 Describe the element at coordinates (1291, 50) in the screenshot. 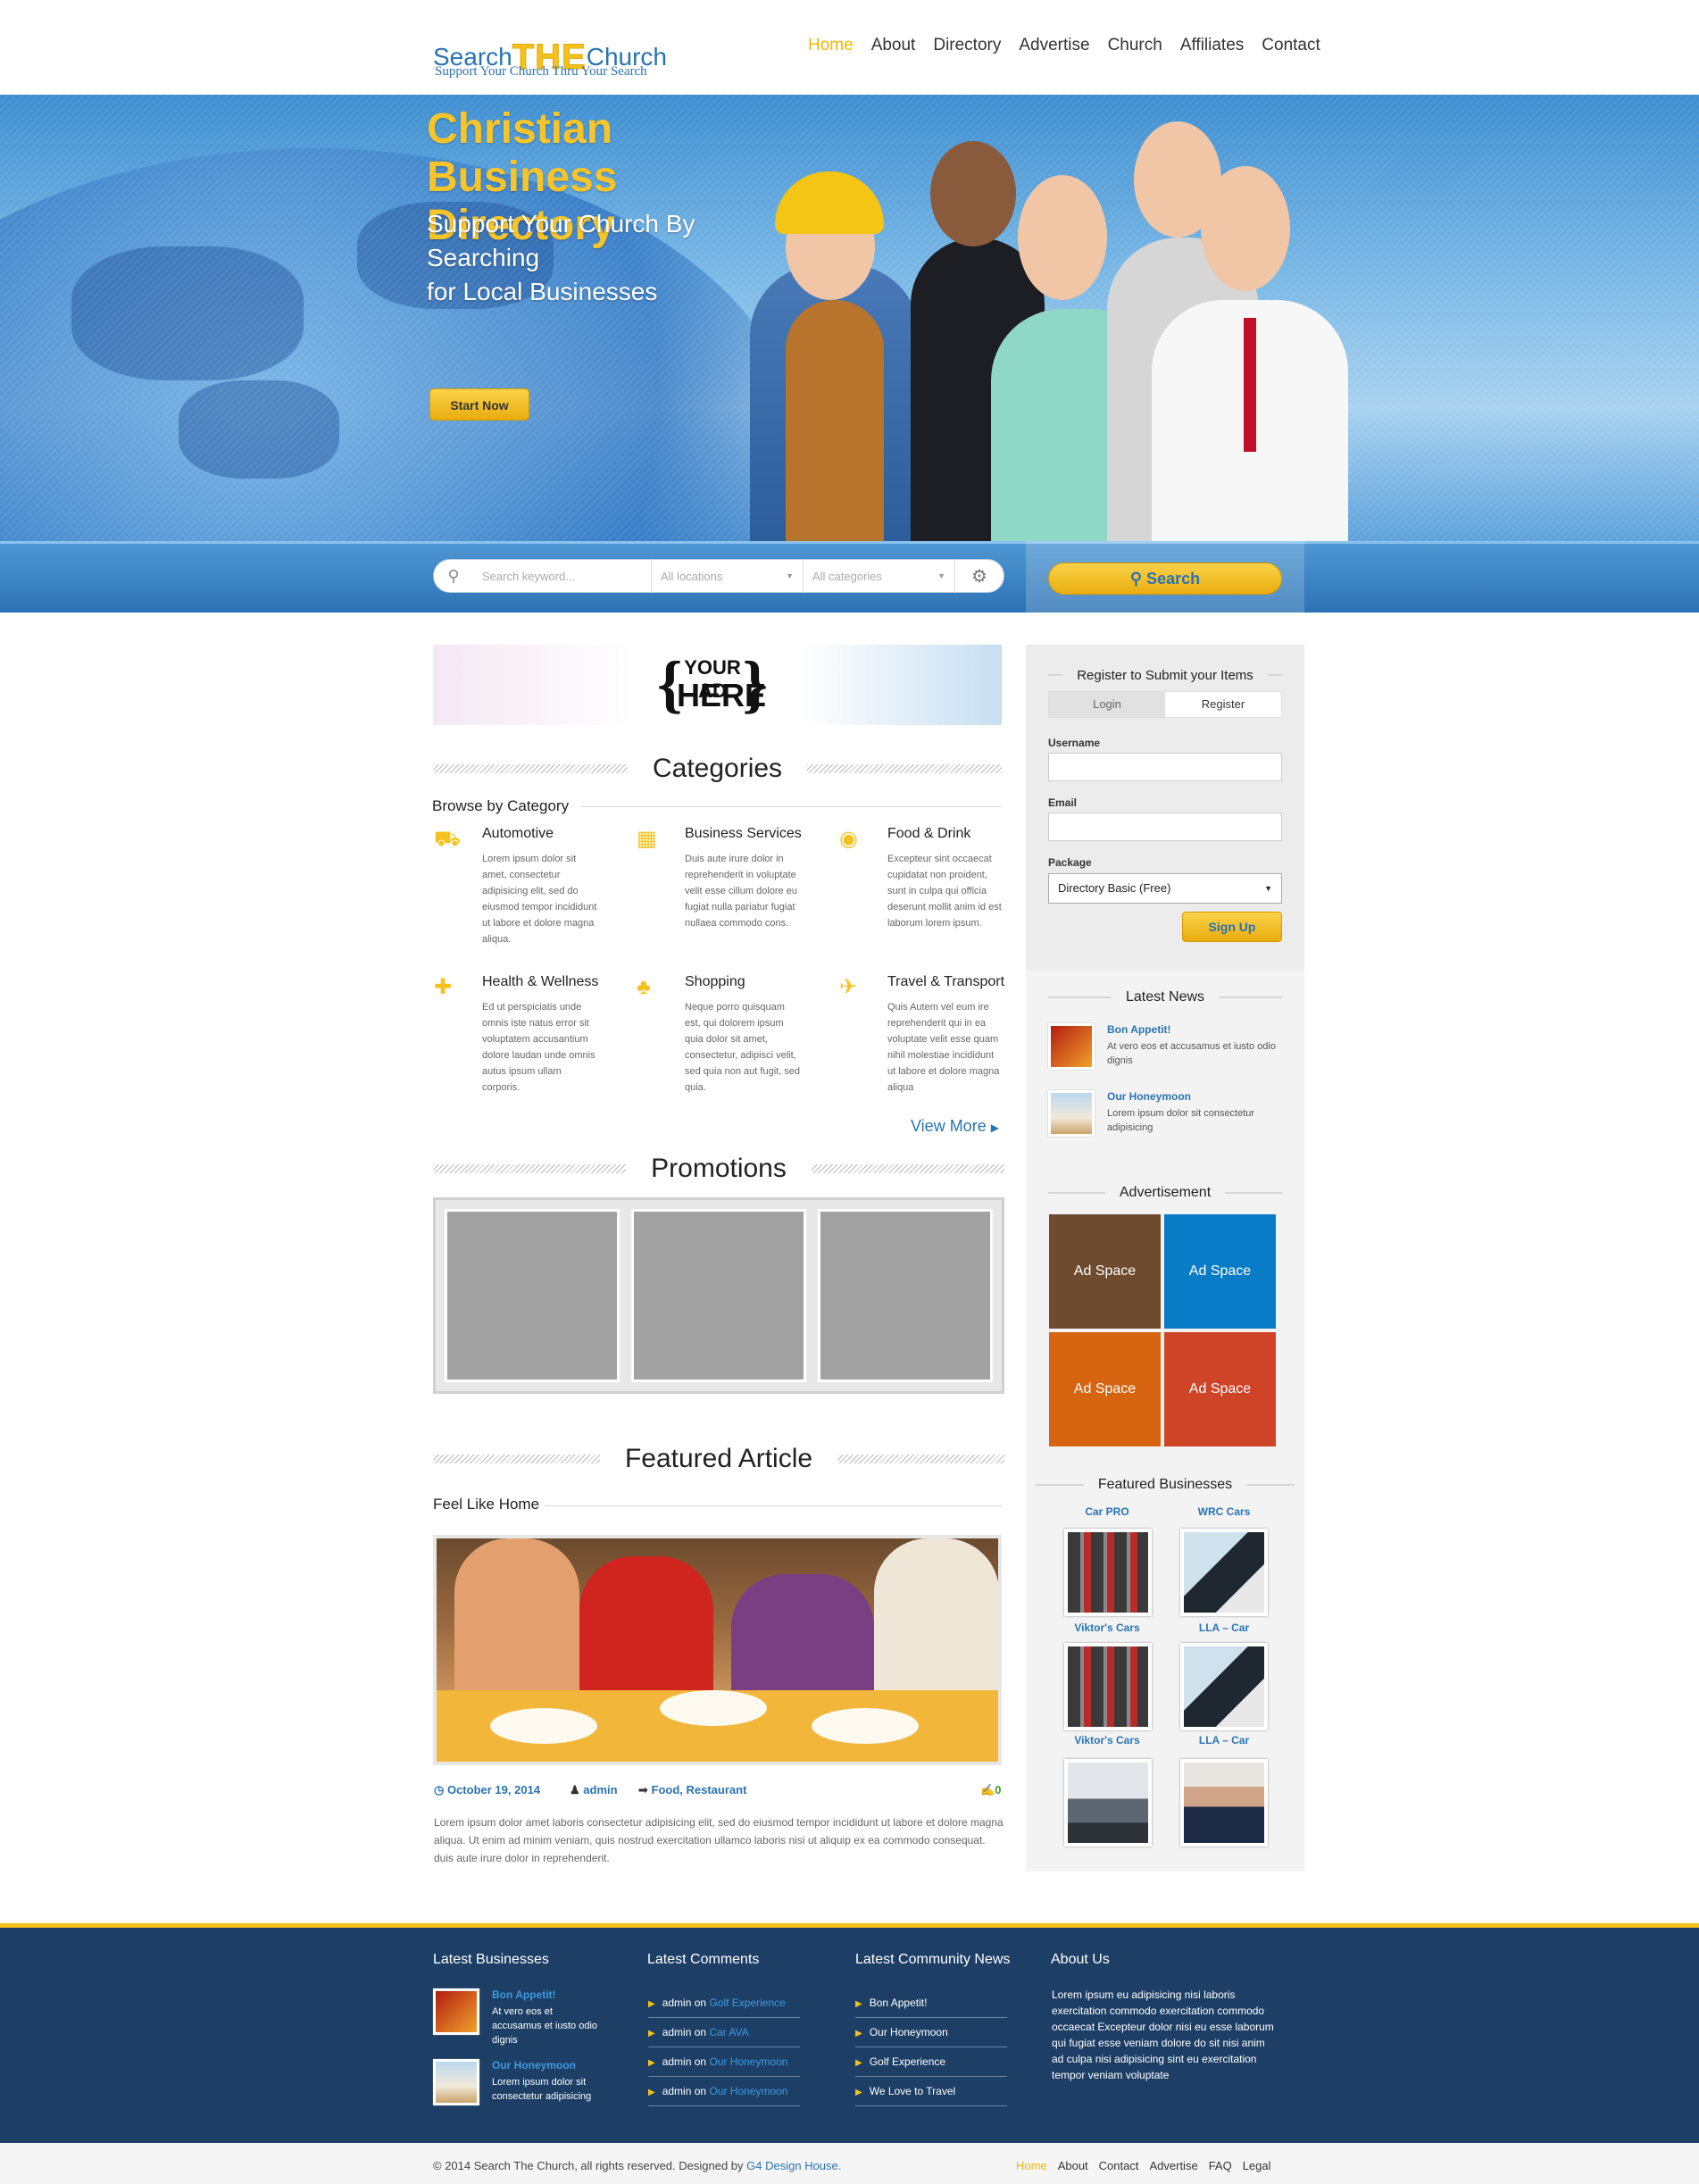

I see `nav-contact: Contact` at that location.